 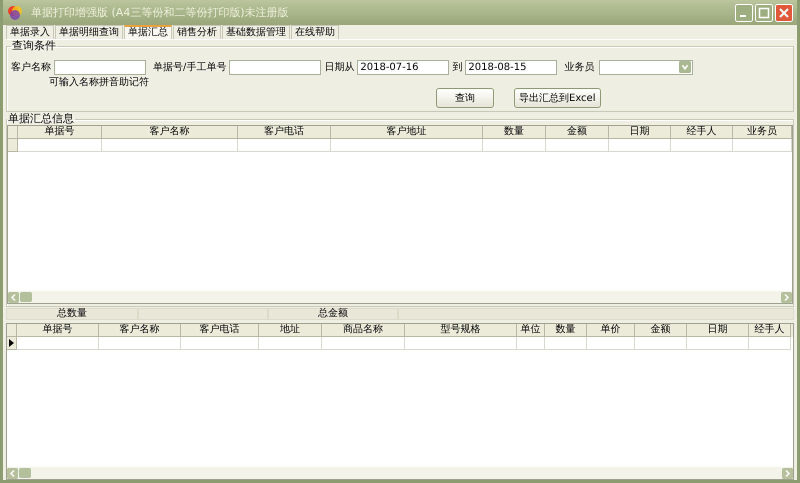 What do you see at coordinates (744, 13) in the screenshot?
I see `minimize-icon` at bounding box center [744, 13].